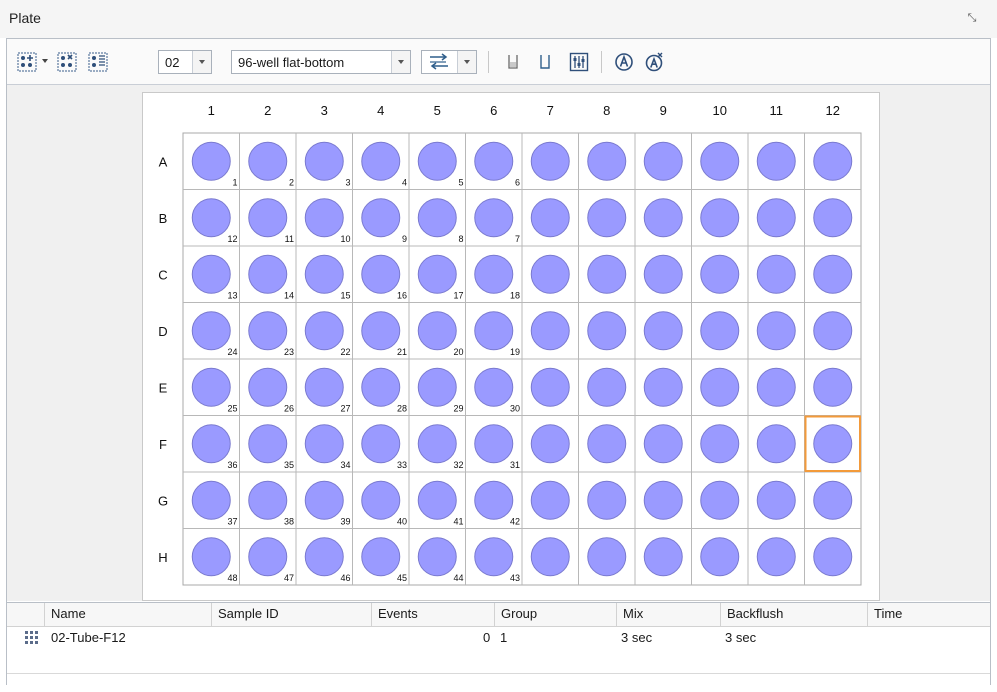 The image size is (997, 692). I want to click on well-F9, so click(663, 444).